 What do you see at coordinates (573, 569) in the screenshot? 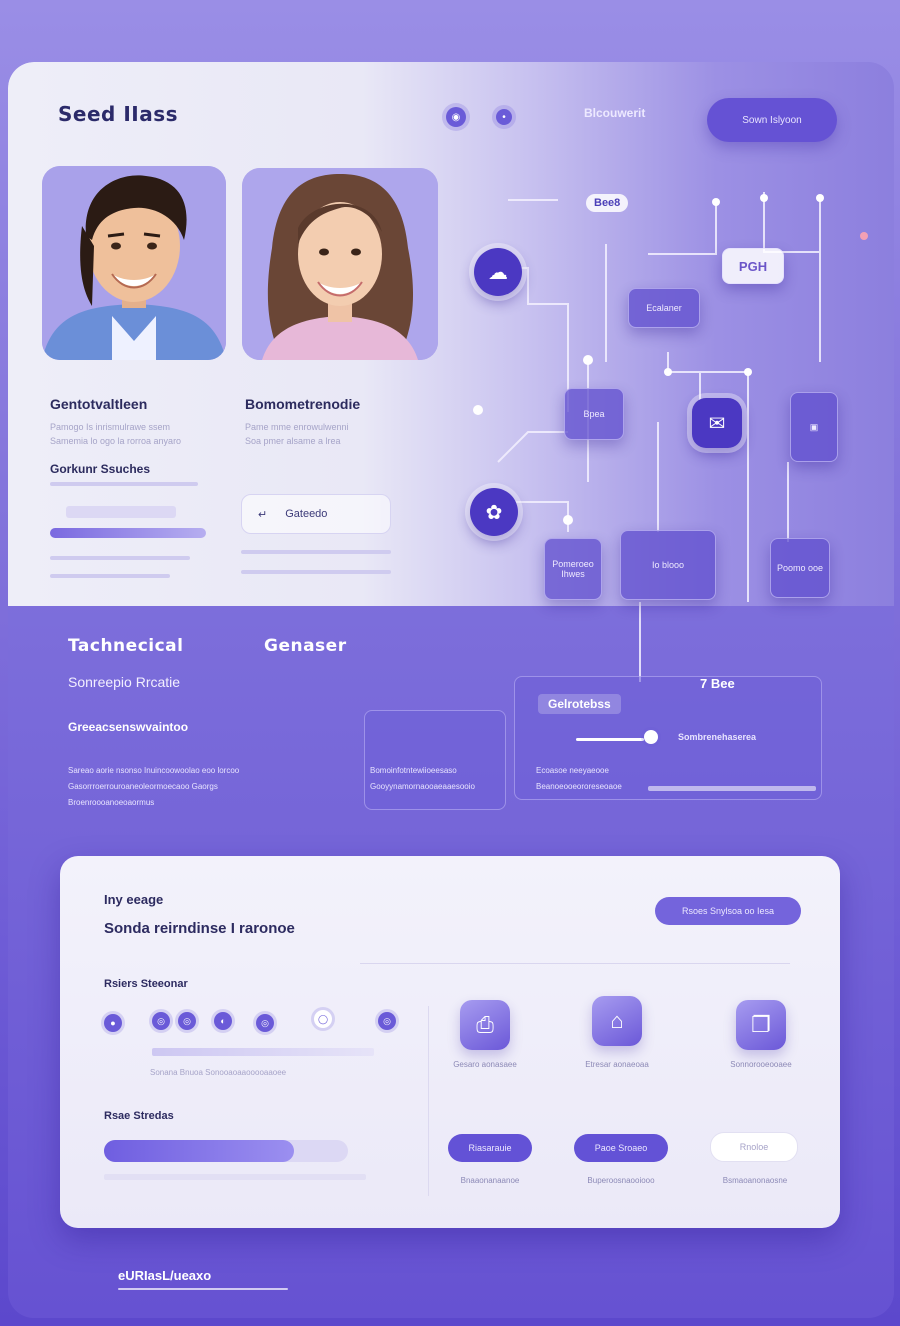
I see `network-card-5: Pomeroeo Ihwes` at bounding box center [573, 569].